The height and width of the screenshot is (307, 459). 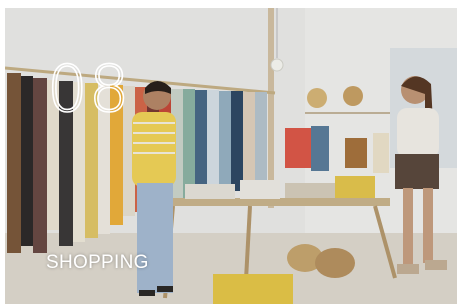 What do you see at coordinates (88, 90) in the screenshot?
I see `card-number: 08` at bounding box center [88, 90].